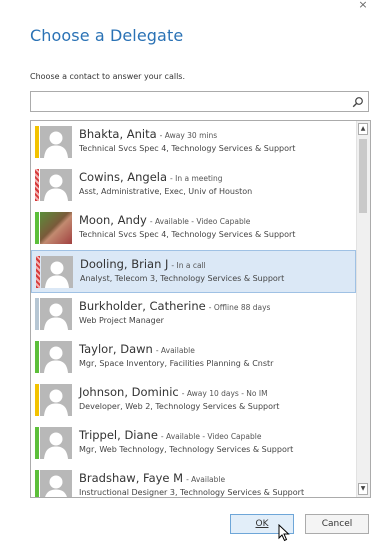 The height and width of the screenshot is (544, 372). What do you see at coordinates (142, 306) in the screenshot?
I see `contact-name: Burkholder, Catherine` at bounding box center [142, 306].